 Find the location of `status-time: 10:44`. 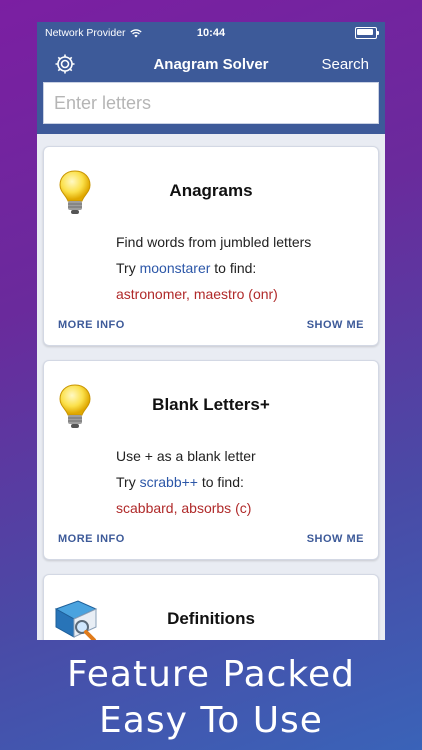

status-time: 10:44 is located at coordinates (211, 33).